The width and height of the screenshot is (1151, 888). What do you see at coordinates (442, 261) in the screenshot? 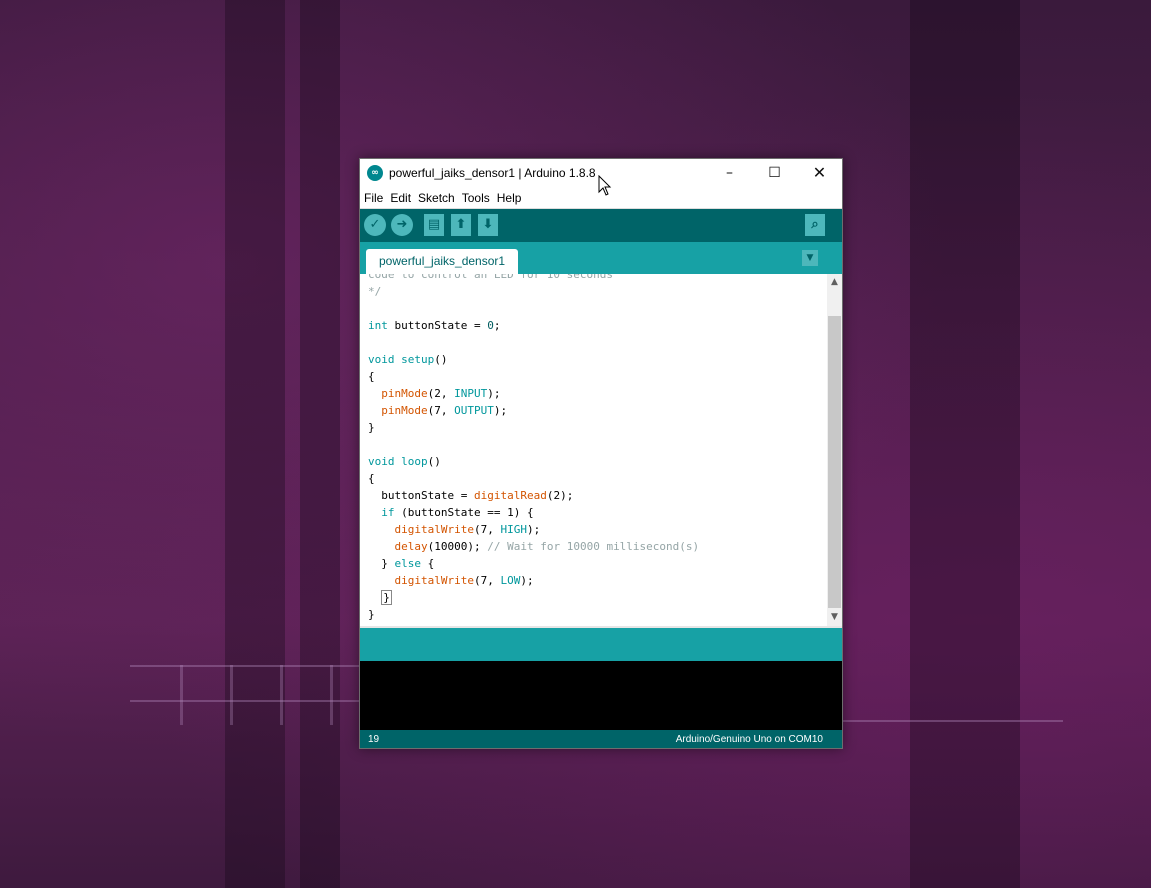
I see `tab-sketch: powerful_jaiks_densor1` at bounding box center [442, 261].